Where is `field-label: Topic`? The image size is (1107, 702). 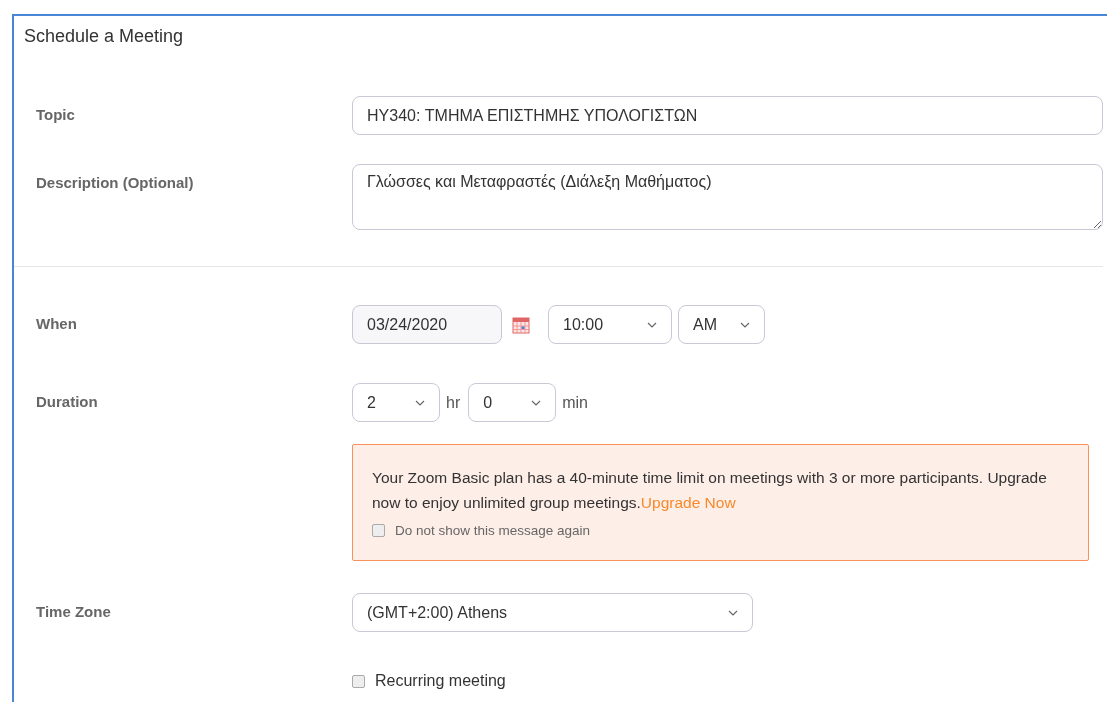
field-label: Topic is located at coordinates (56, 114).